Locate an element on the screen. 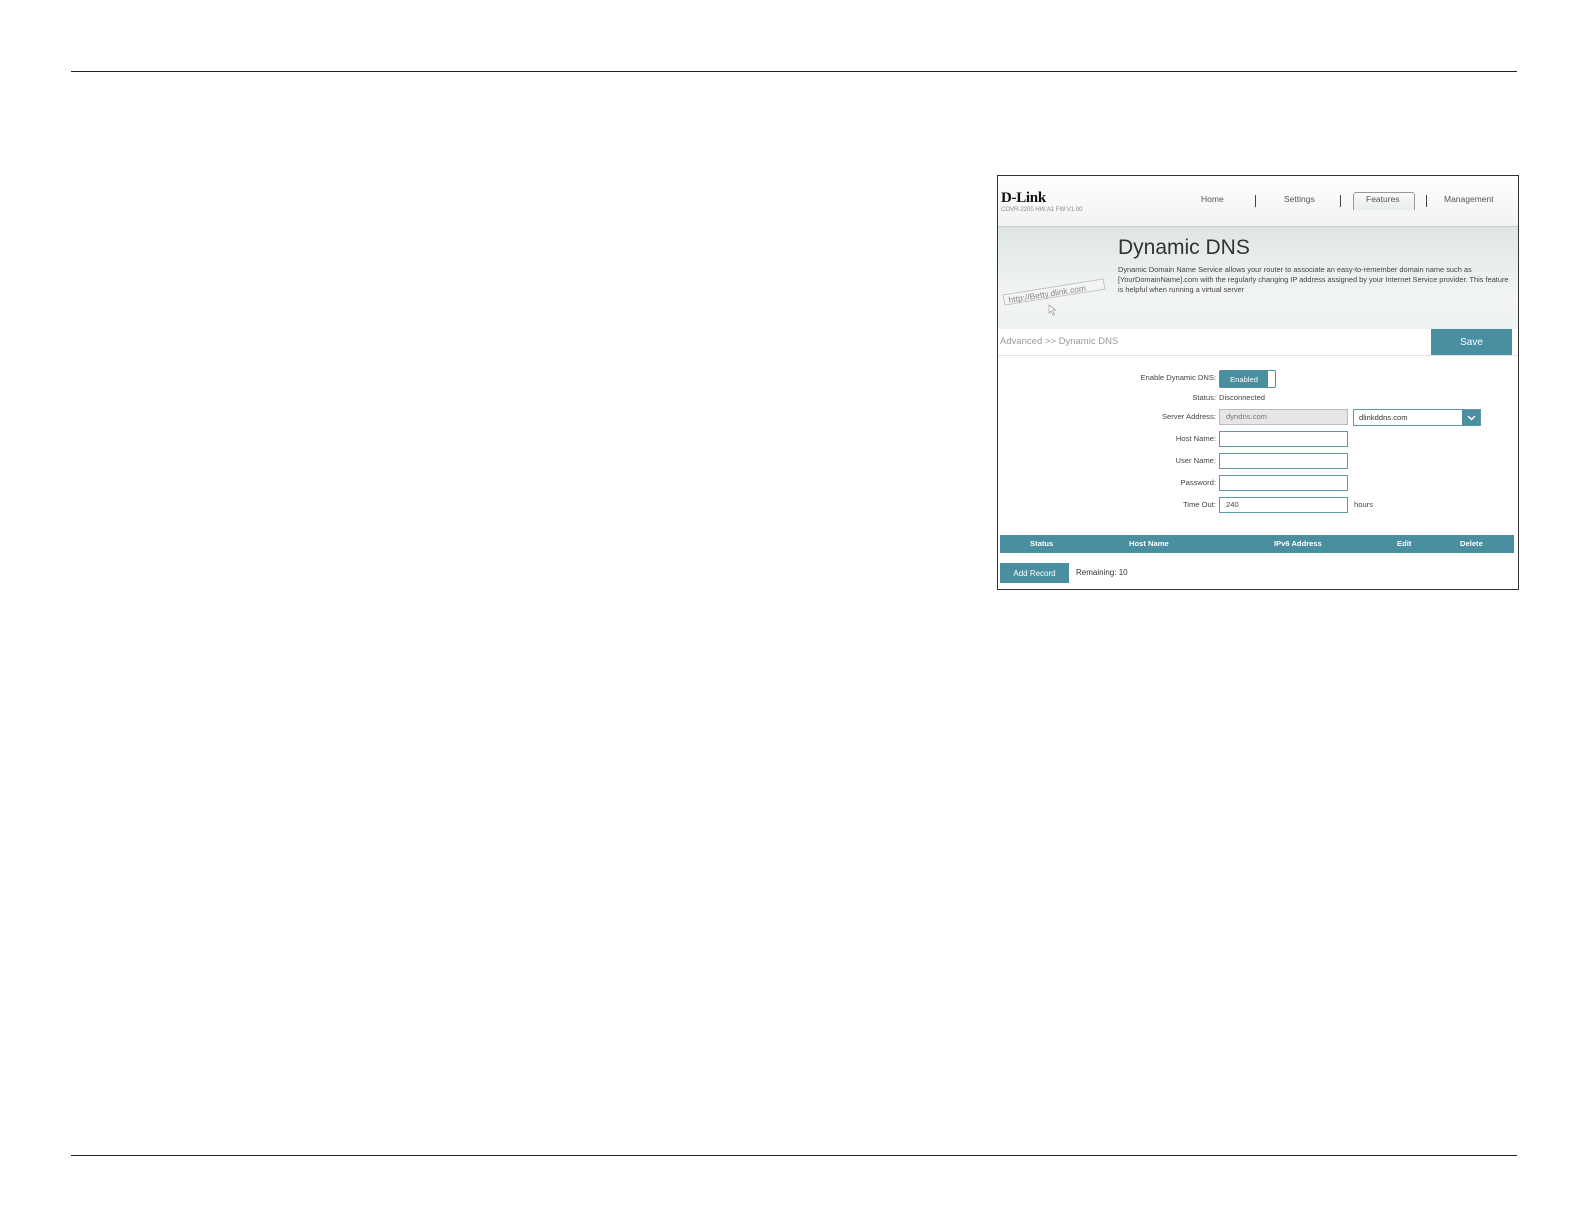  column-delete: Delete is located at coordinates (1471, 543).